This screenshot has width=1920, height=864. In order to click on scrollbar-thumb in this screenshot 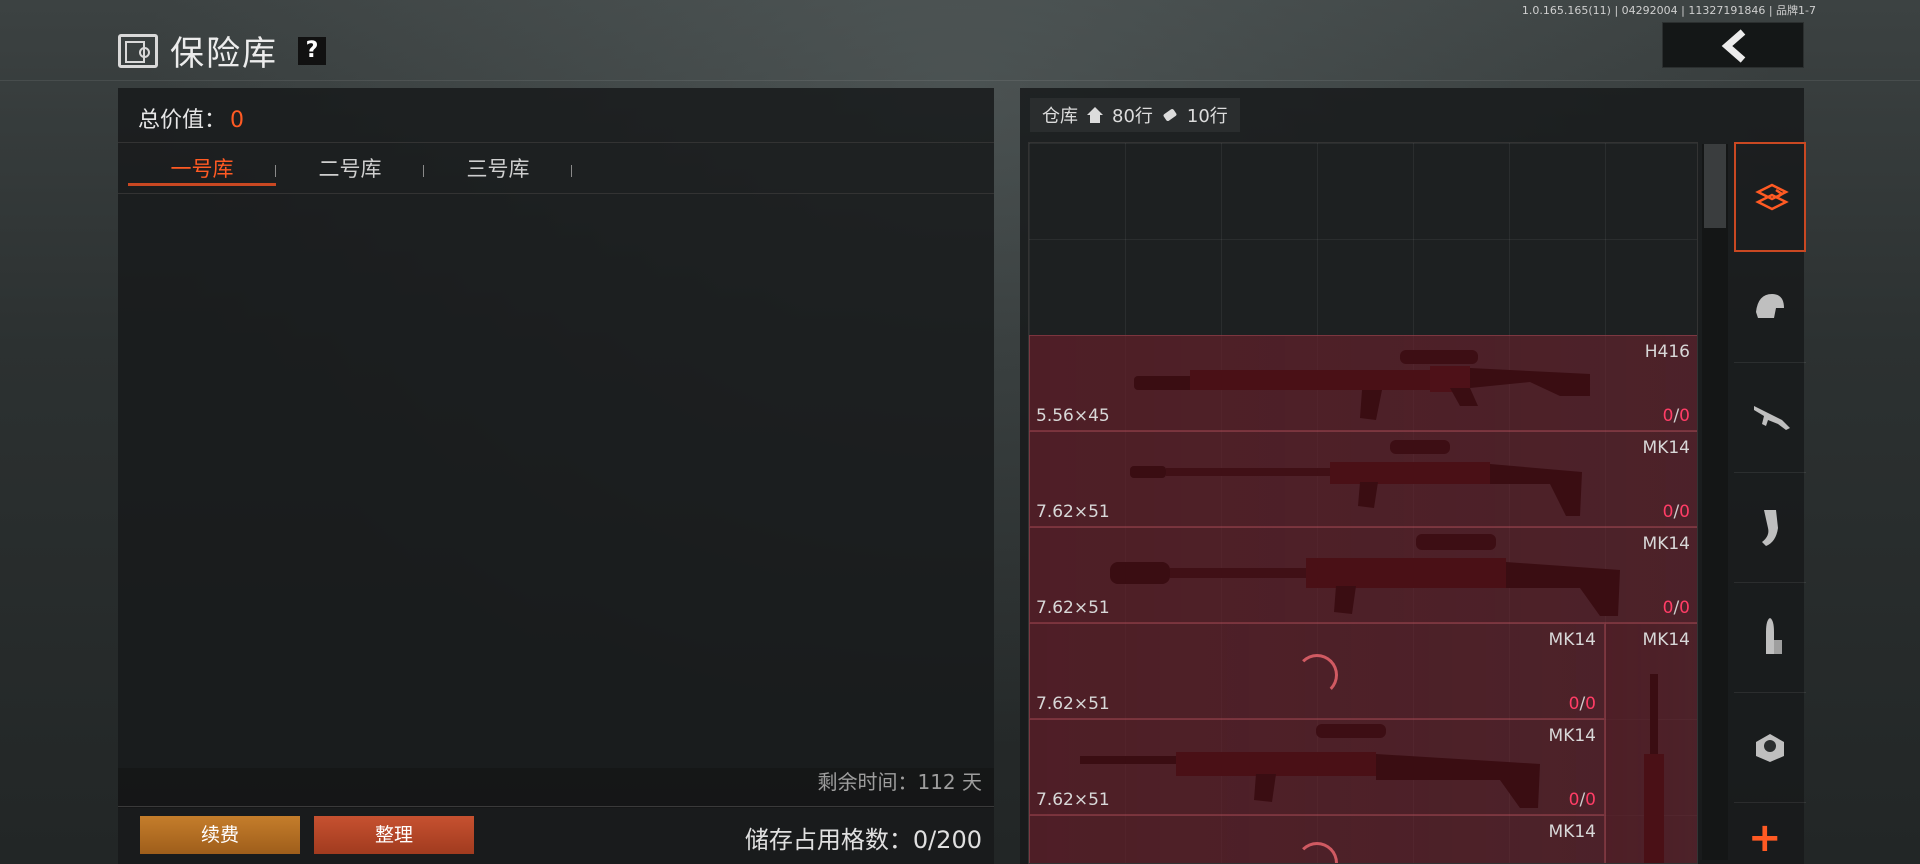, I will do `click(1715, 186)`.